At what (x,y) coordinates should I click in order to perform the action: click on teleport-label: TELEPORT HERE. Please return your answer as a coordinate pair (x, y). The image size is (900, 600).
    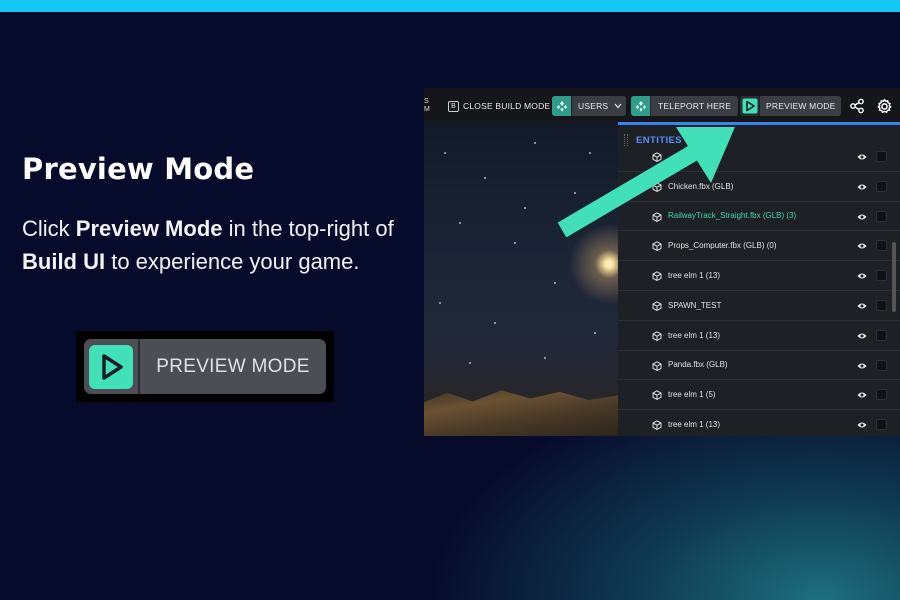
    Looking at the image, I should click on (695, 106).